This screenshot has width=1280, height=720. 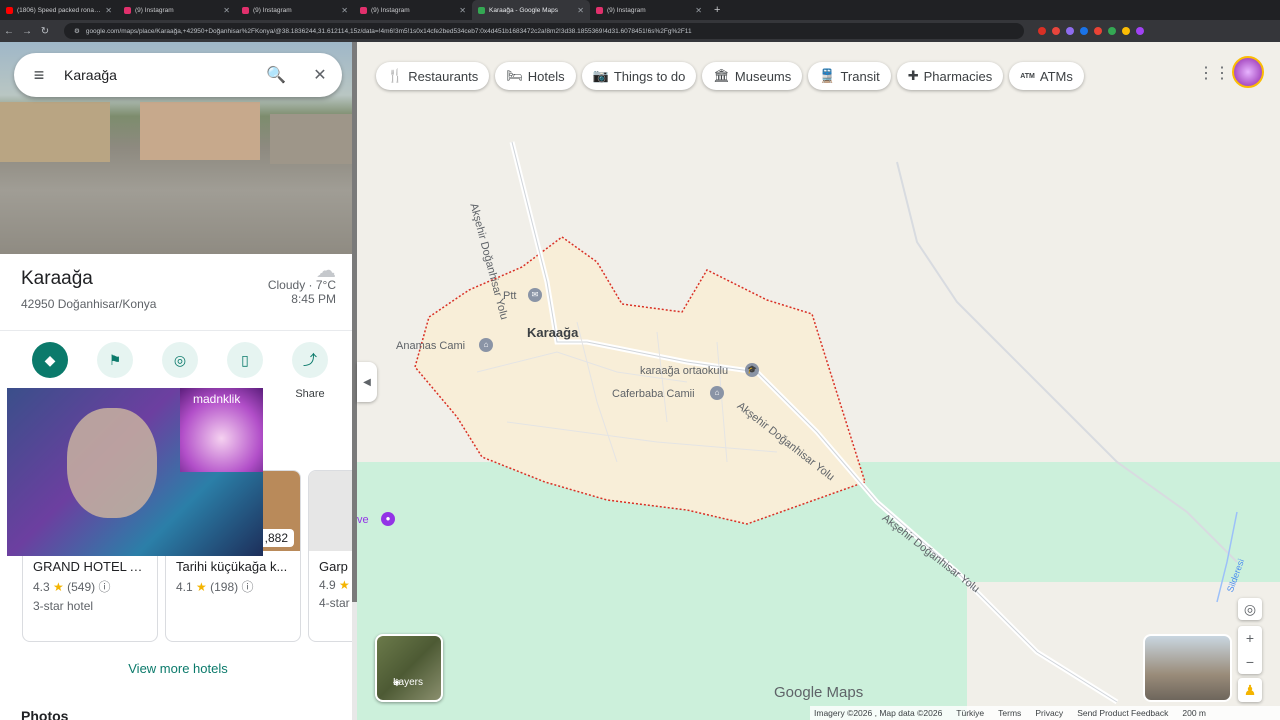 I want to click on star-icon: ★, so click(x=344, y=585).